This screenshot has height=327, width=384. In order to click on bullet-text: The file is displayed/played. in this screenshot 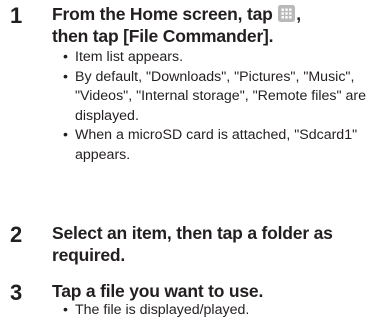, I will do `click(162, 310)`.